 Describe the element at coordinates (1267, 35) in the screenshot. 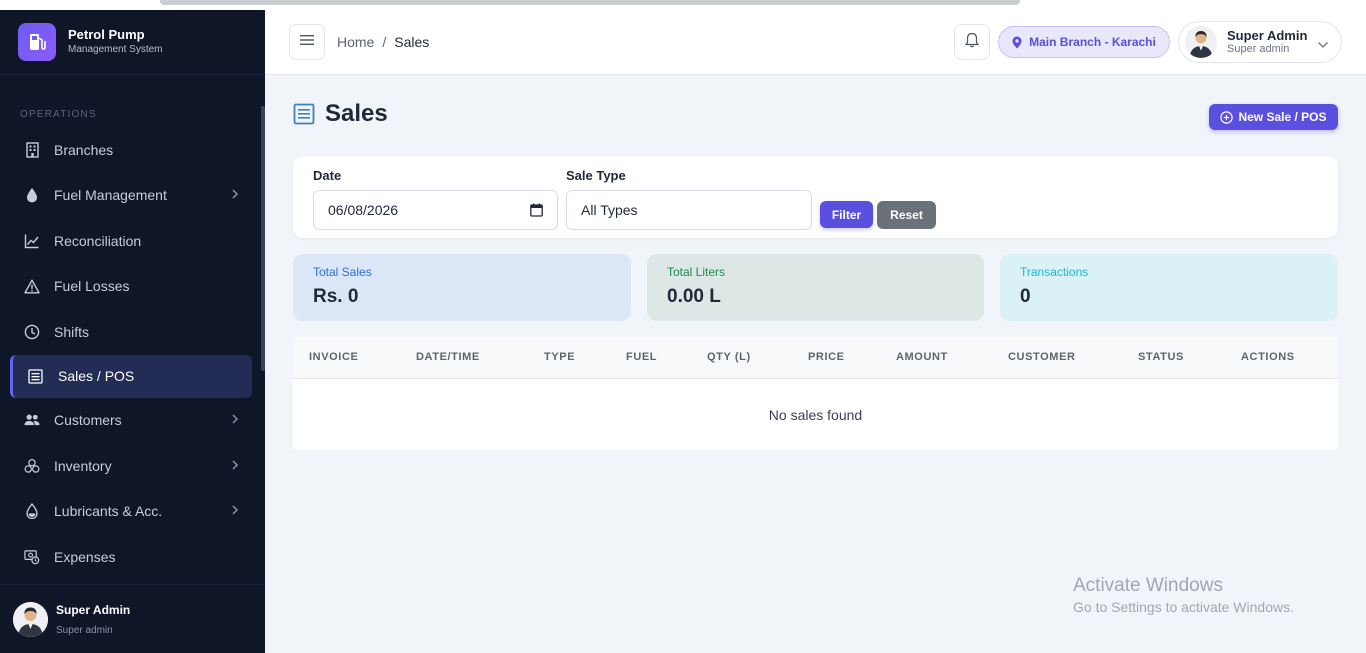

I see `header-user-name: Super Admin` at that location.